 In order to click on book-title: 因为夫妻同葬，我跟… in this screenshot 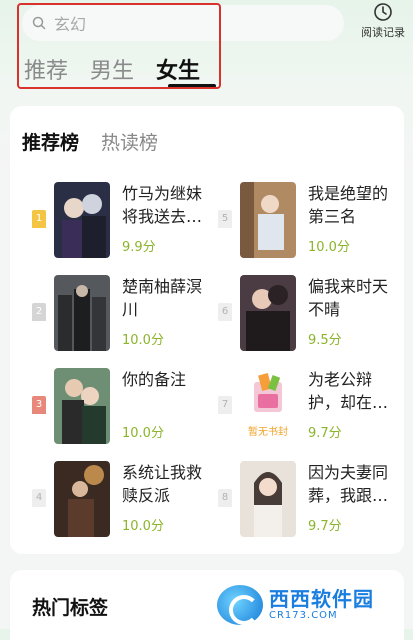, I will do `click(348, 484)`.